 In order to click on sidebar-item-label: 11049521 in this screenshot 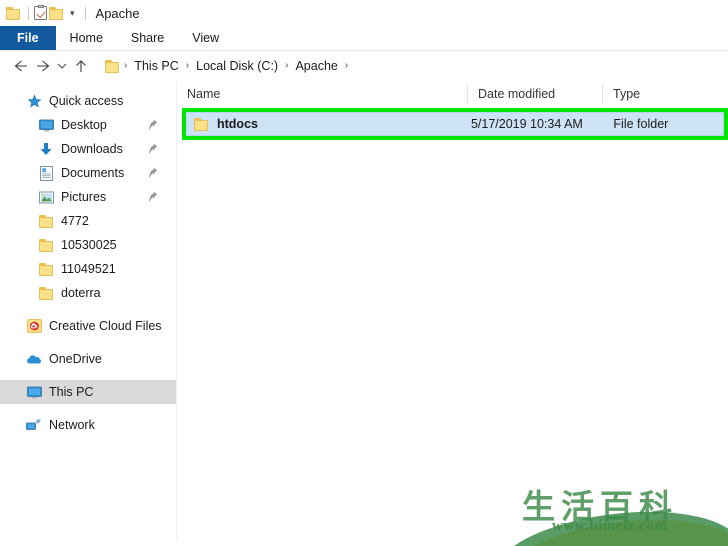, I will do `click(88, 269)`.